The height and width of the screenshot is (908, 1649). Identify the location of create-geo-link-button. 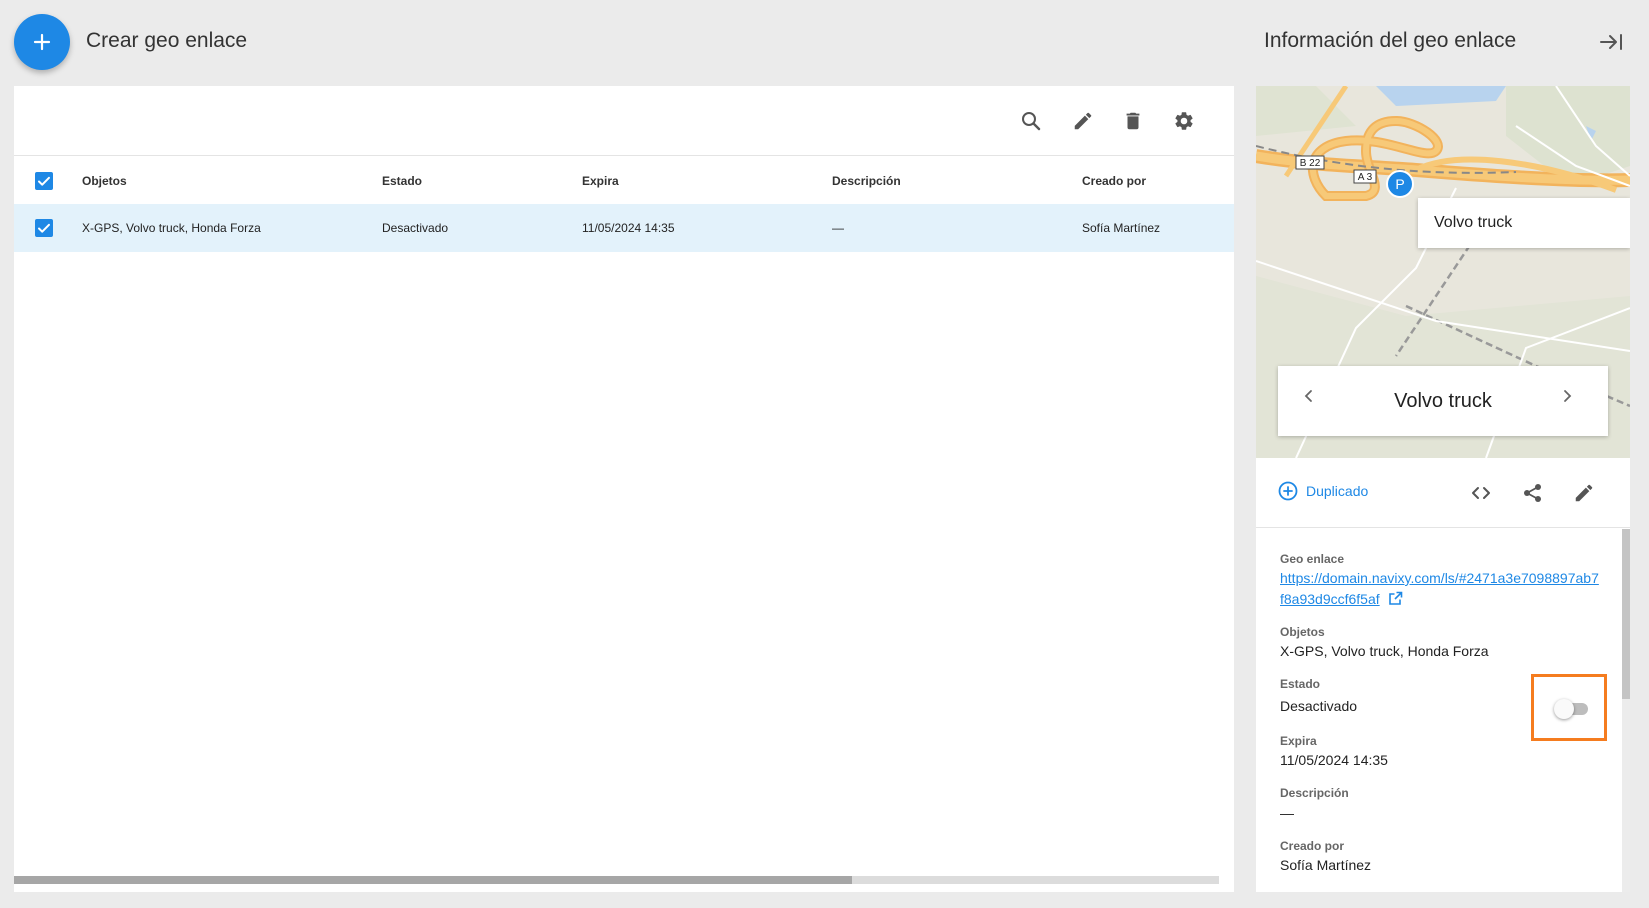
(42, 42).